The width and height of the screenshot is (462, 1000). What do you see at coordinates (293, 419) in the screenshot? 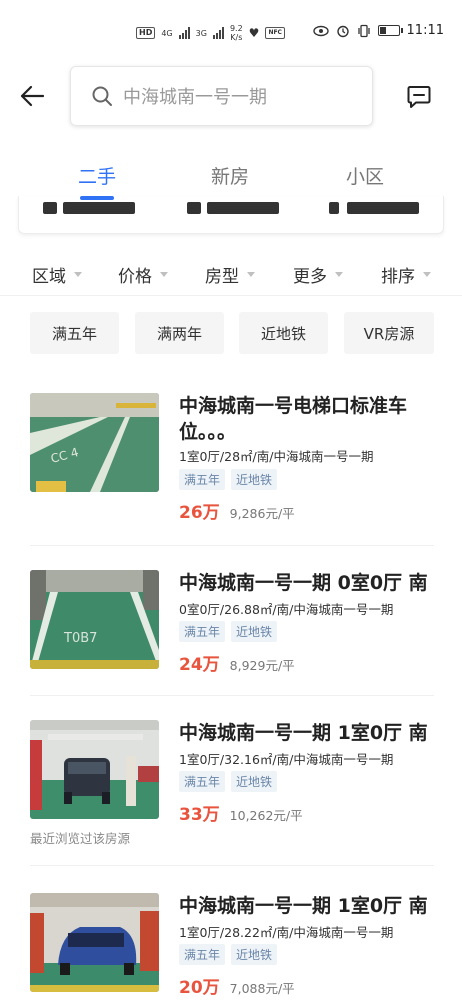
I see `listing-title: 中海城南一号电梯口标准车位。。。` at bounding box center [293, 419].